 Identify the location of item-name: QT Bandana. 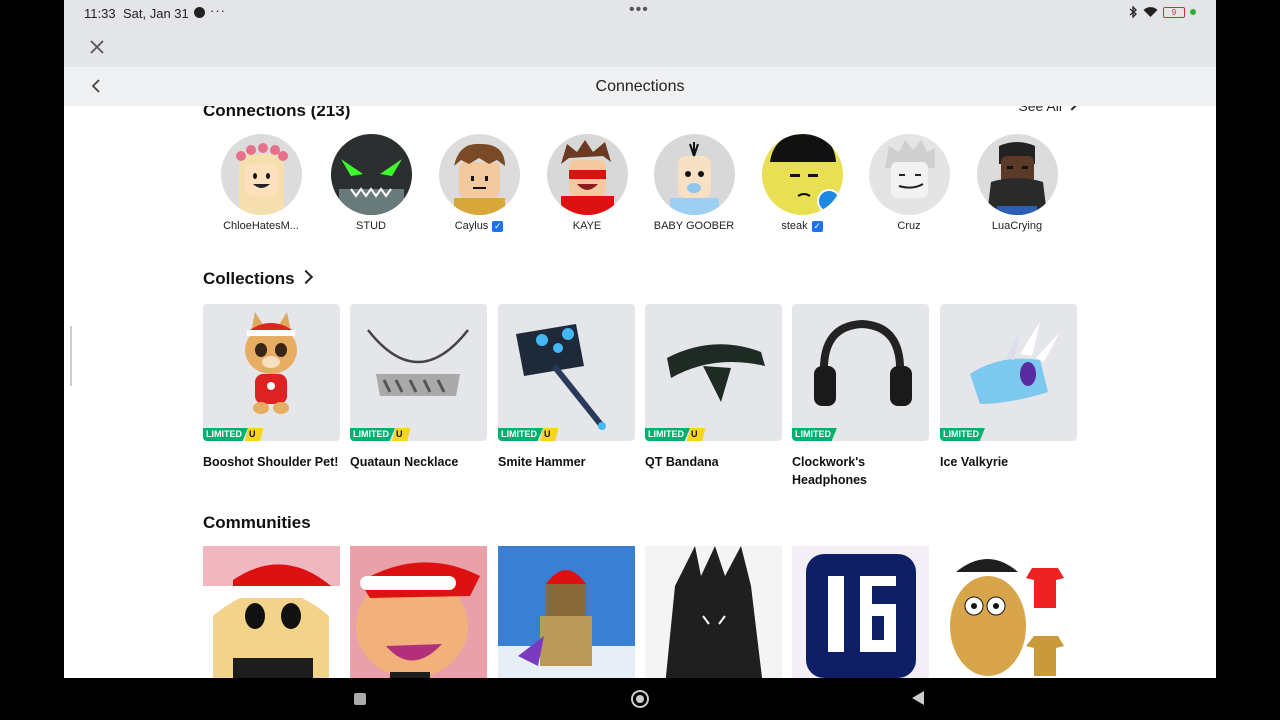
(682, 462).